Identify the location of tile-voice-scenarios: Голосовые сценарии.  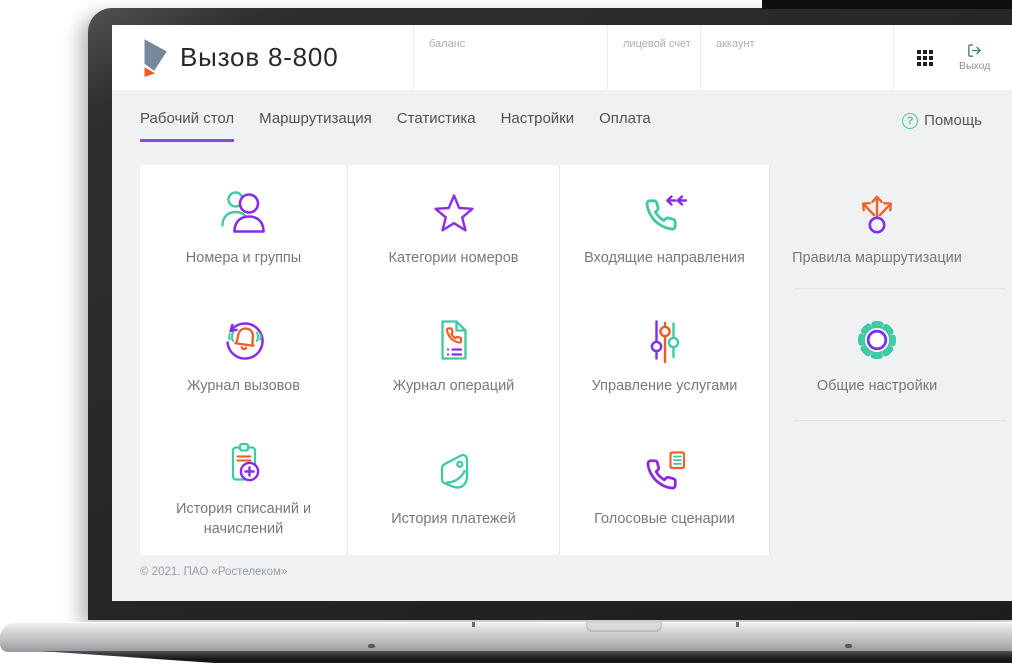
(665, 487).